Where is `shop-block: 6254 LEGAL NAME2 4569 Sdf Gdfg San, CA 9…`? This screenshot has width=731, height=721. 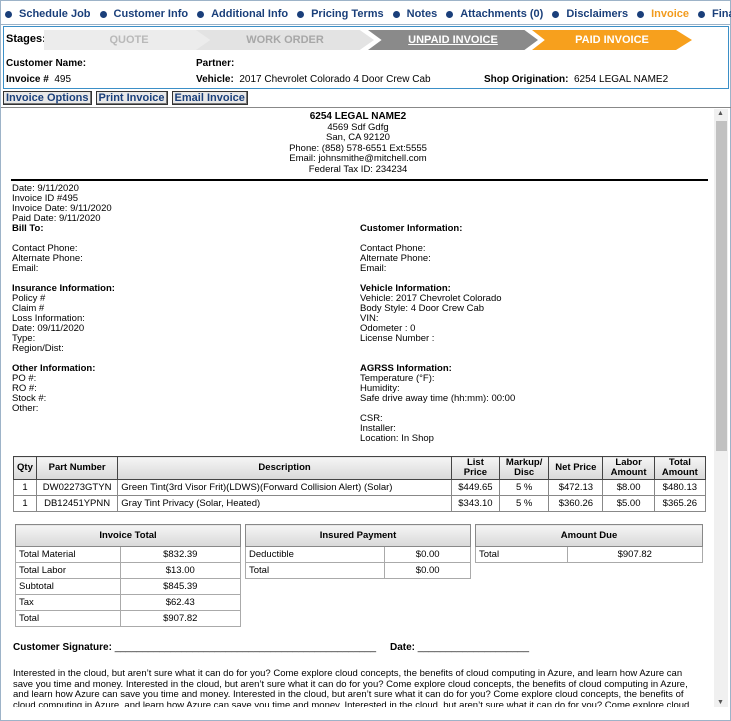
shop-block: 6254 LEGAL NAME2 4569 Sdf Gdfg San, CA 9… is located at coordinates (358, 143).